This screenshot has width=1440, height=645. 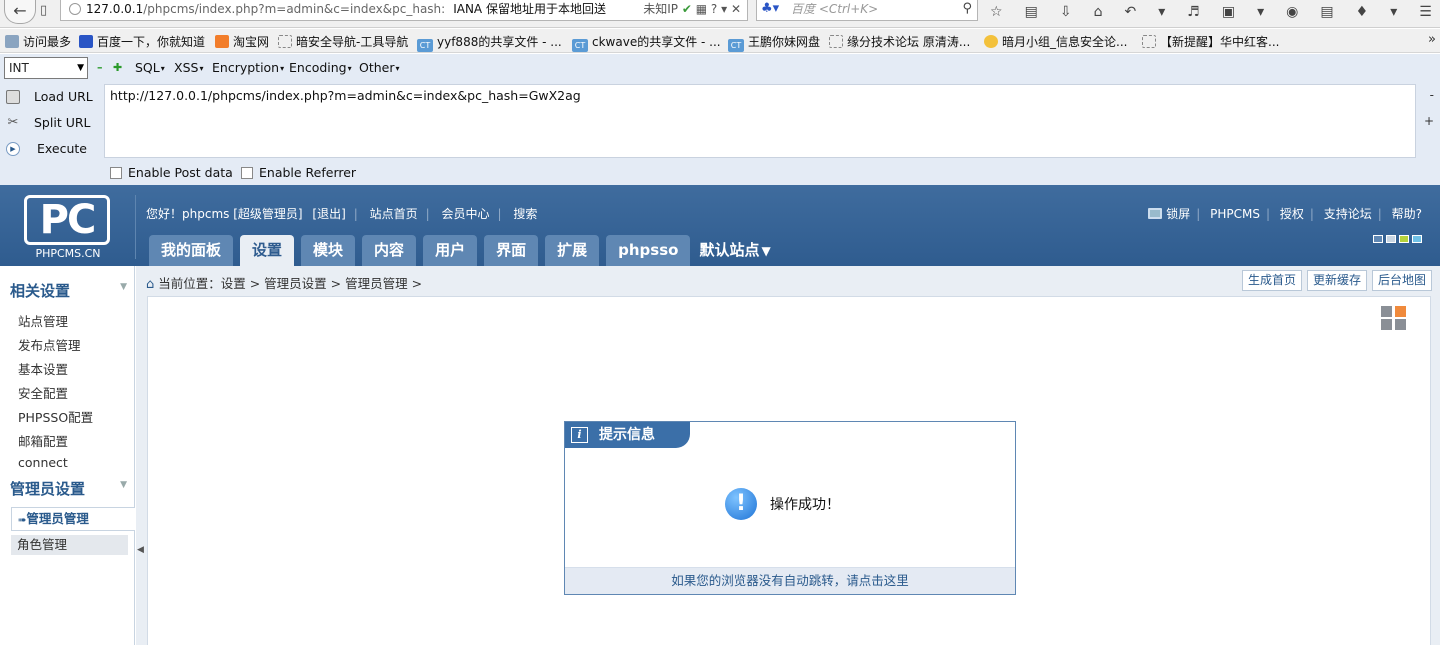 What do you see at coordinates (379, 67) in the screenshot?
I see `other-menu: Other▾` at bounding box center [379, 67].